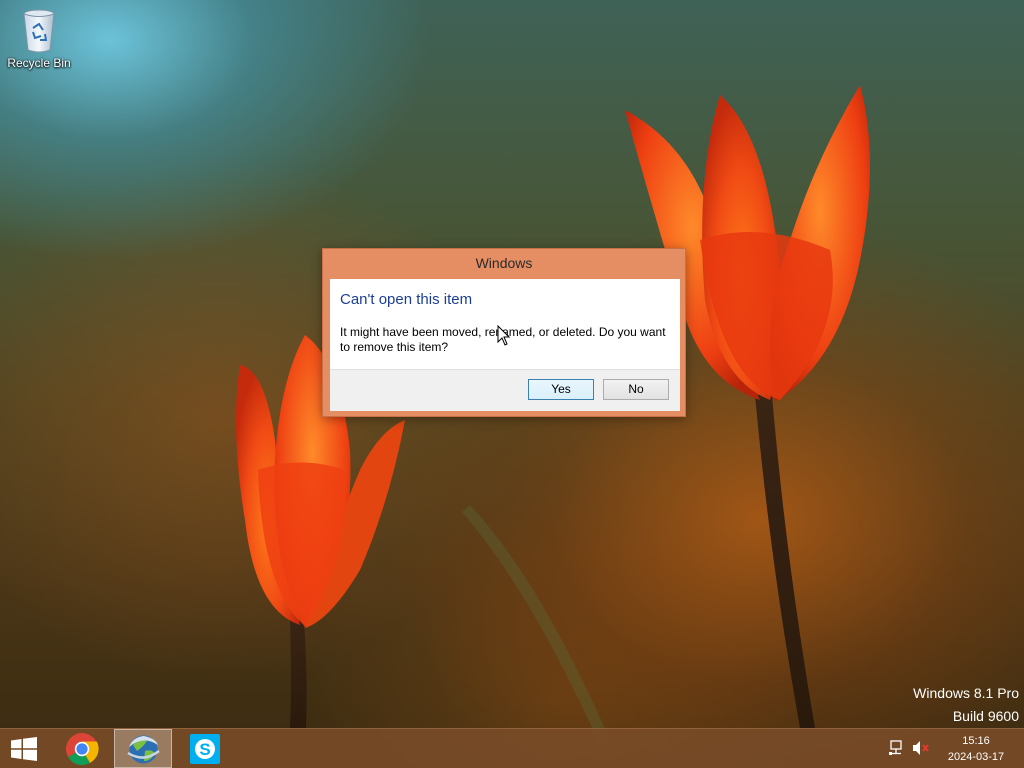 This screenshot has height=768, width=1024. Describe the element at coordinates (985, 716) in the screenshot. I see `os-build-text: Build 9600` at that location.